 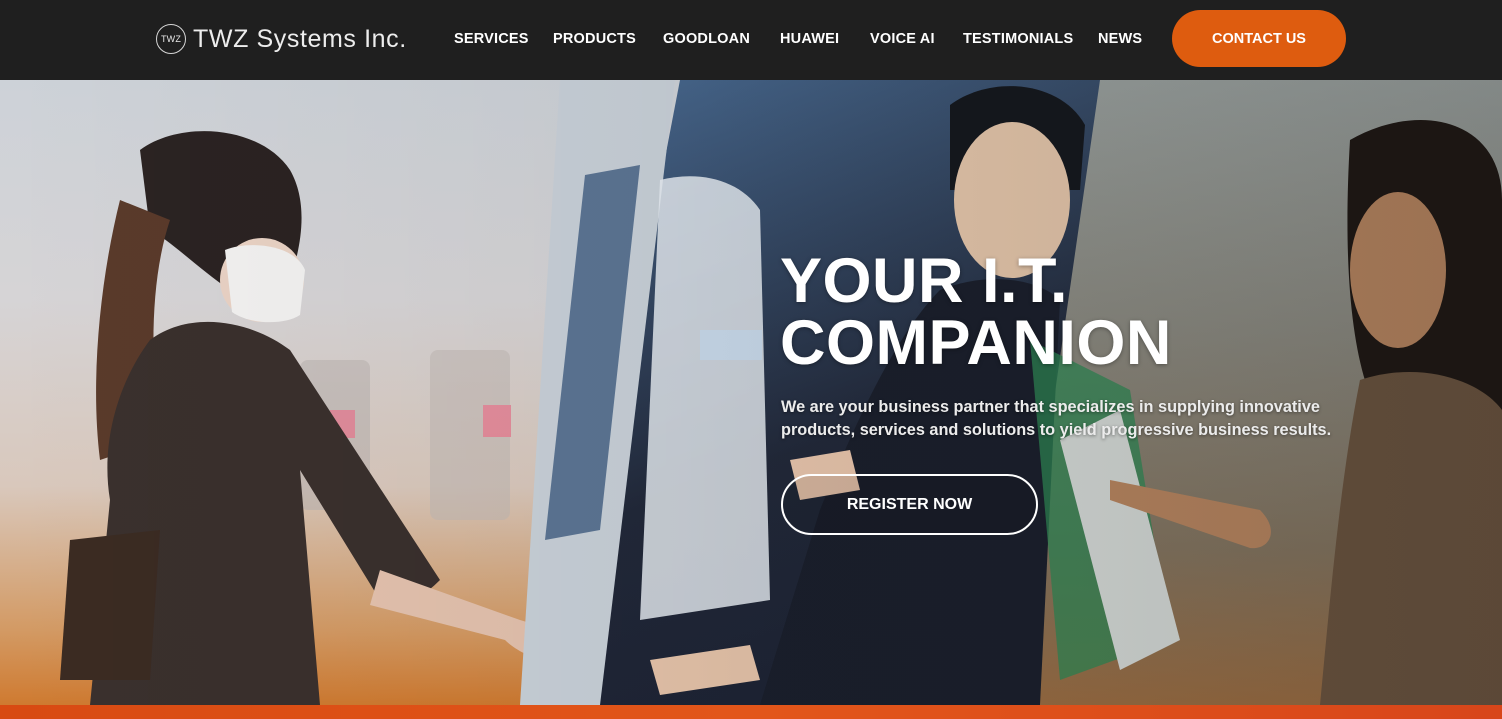 I want to click on nav-item-voice-ai: VOICE AI, so click(x=902, y=39).